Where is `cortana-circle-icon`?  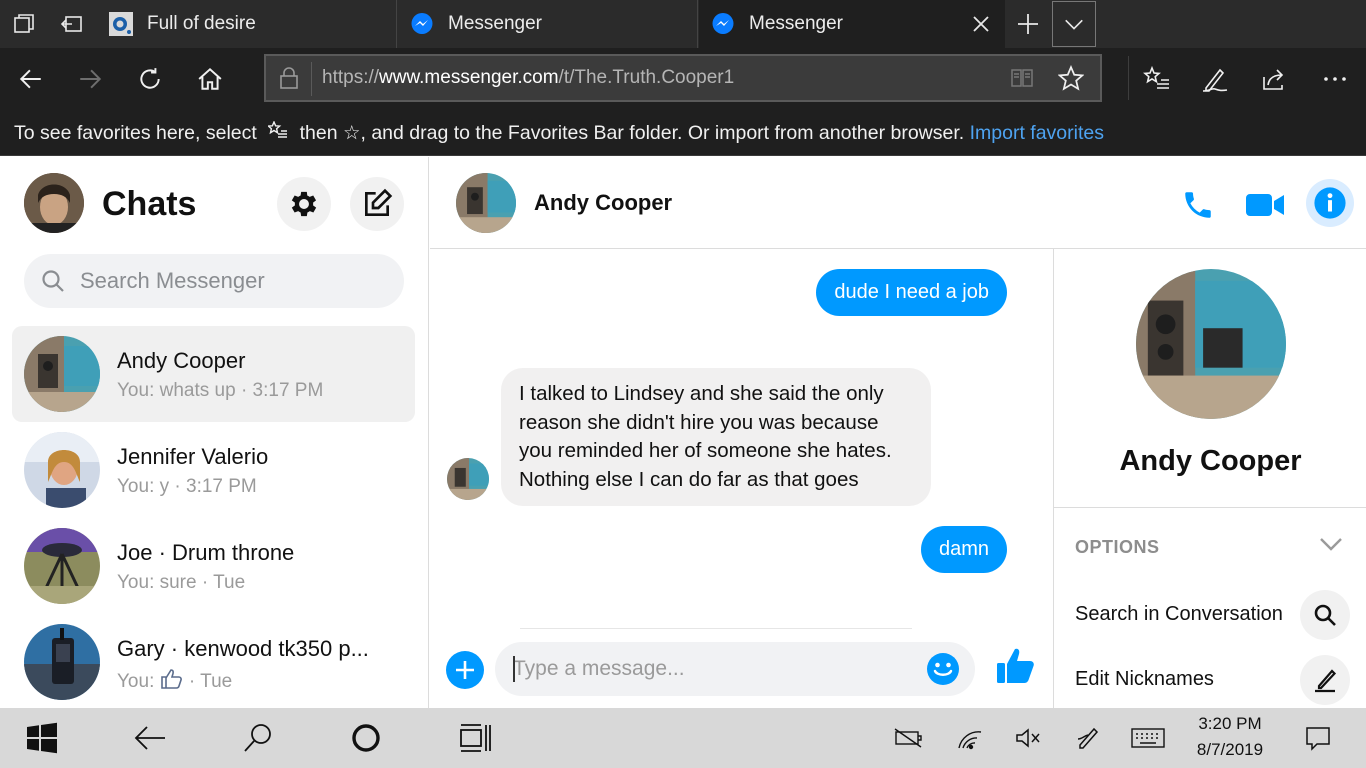
cortana-circle-icon is located at coordinates (366, 738).